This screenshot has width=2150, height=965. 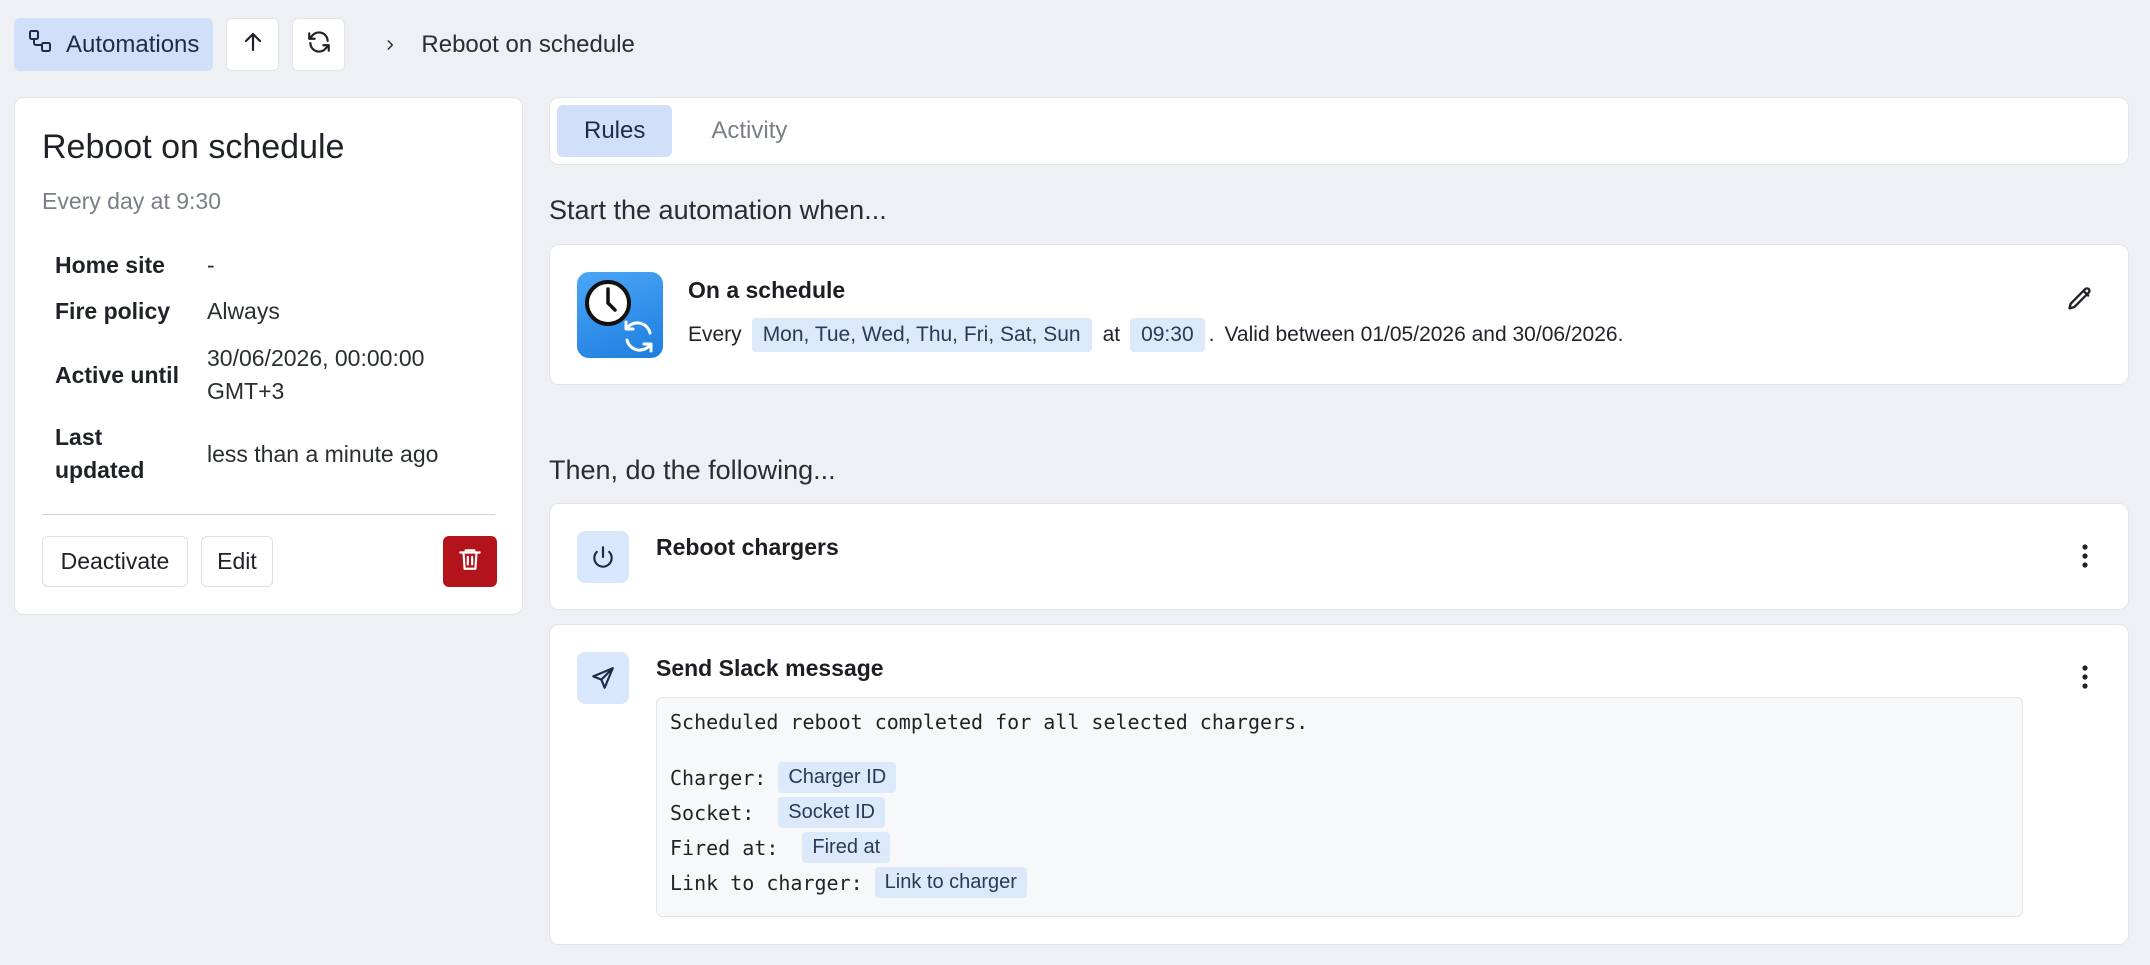 What do you see at coordinates (237, 561) in the screenshot?
I see `edit-button: Edit` at bounding box center [237, 561].